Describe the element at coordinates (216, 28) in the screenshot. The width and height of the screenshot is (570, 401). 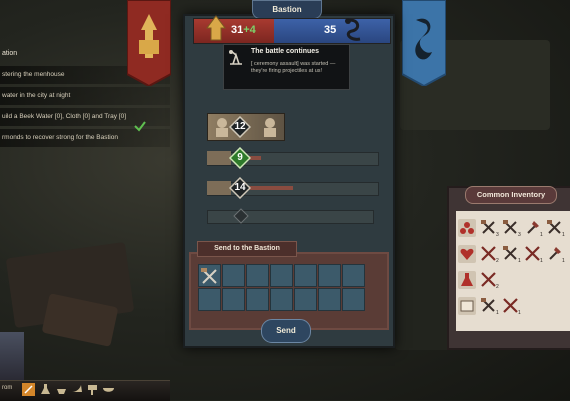
I see `red-faction-emblem-icon` at that location.